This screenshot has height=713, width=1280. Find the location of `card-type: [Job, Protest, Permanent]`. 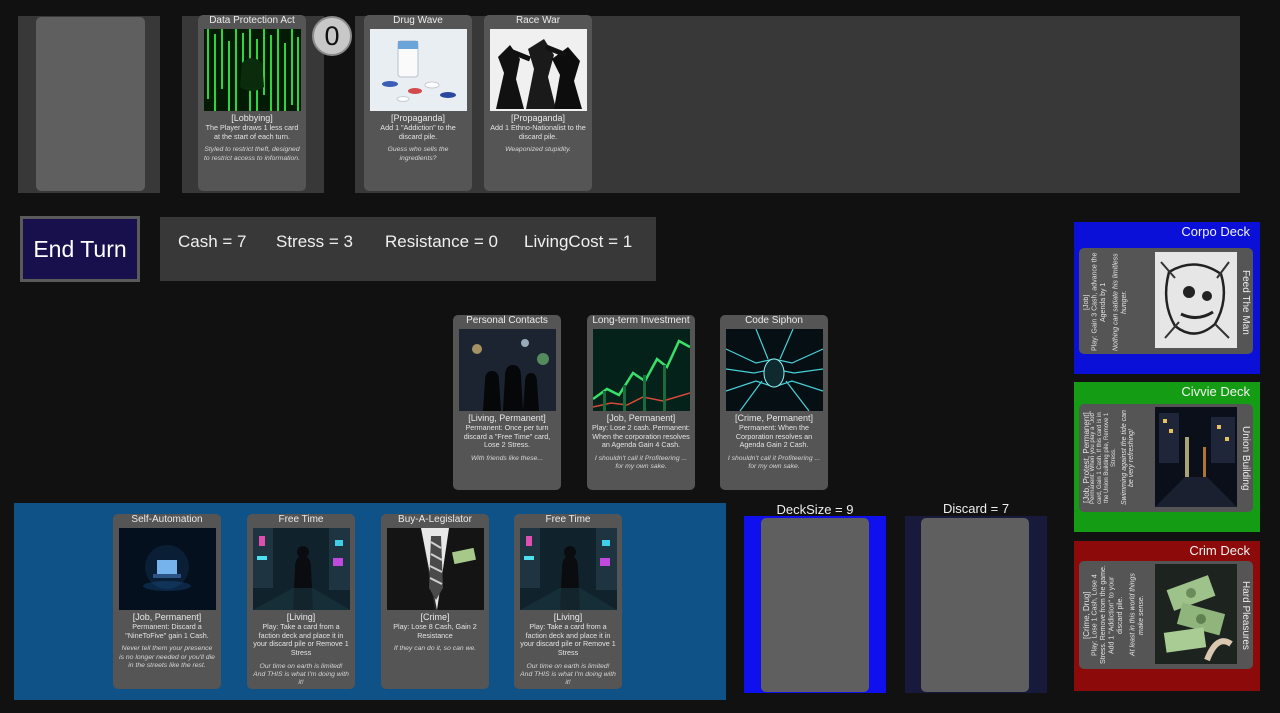

card-type: [Job, Protest, Permanent] is located at coordinates (1087, 458).